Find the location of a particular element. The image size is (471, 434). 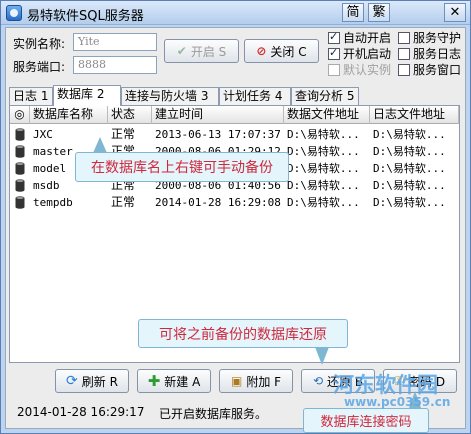

stop-button-label: 关闭 C is located at coordinates (288, 51).